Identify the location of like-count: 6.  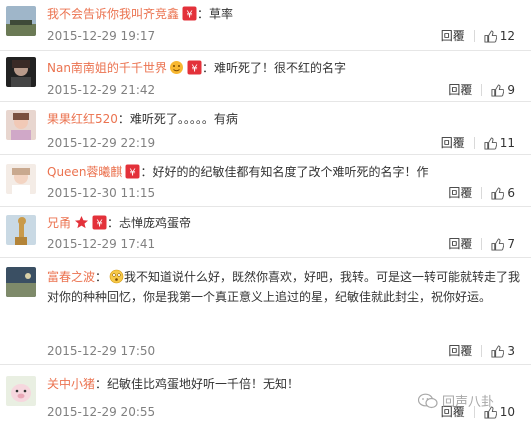
(511, 193).